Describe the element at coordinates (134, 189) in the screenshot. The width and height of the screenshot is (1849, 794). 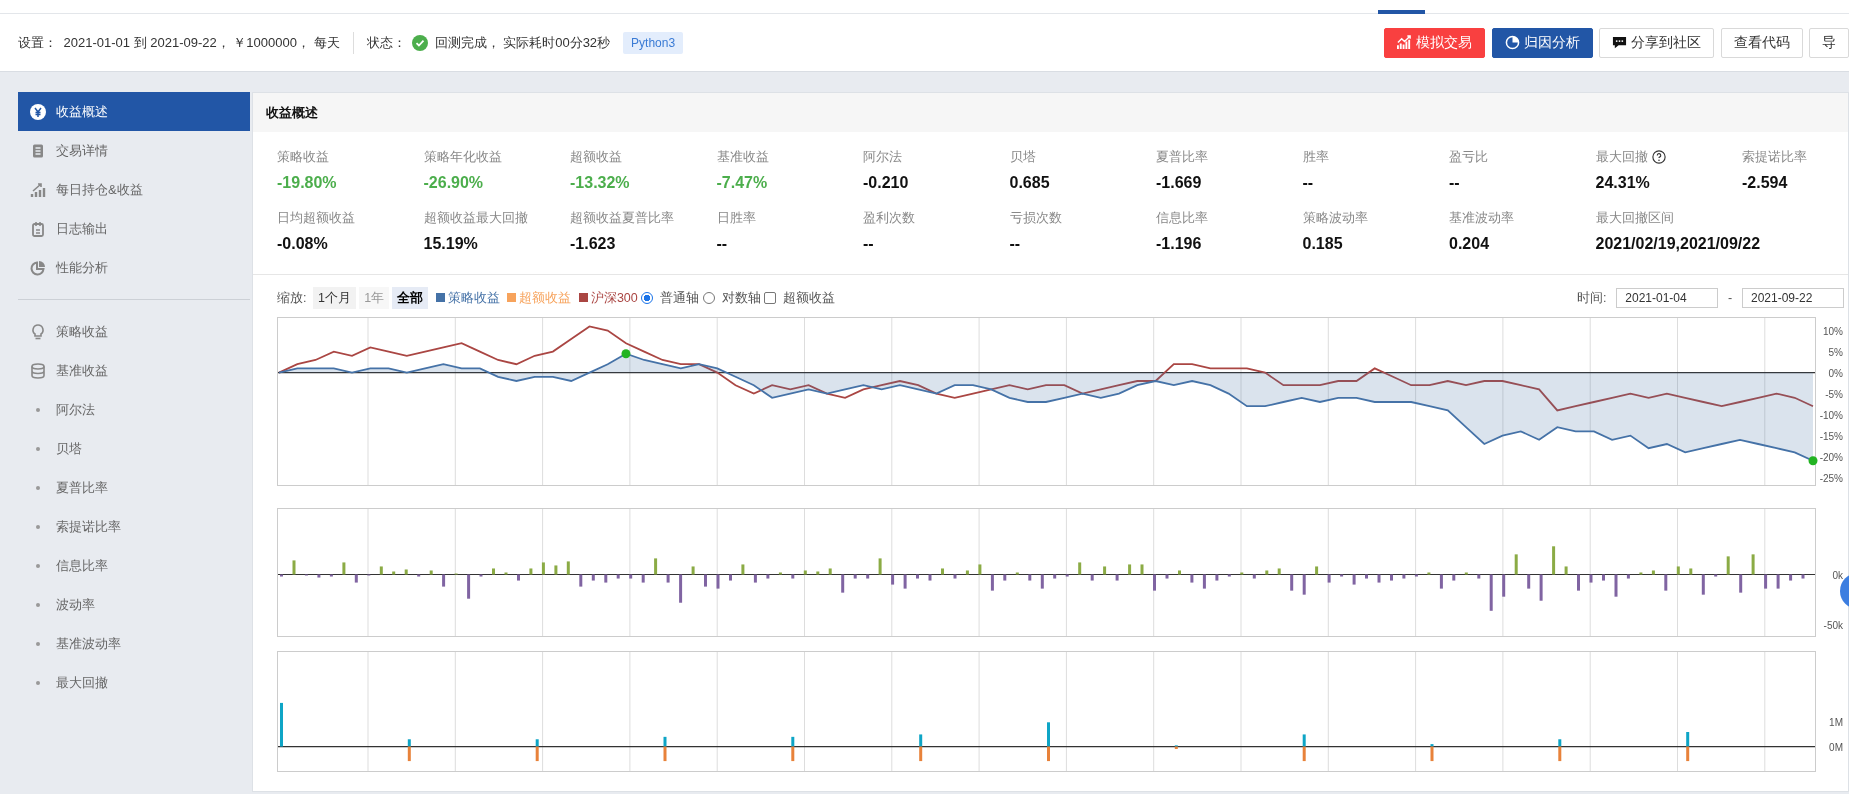
I see `sidebar-item: 每日持仓&收益` at that location.